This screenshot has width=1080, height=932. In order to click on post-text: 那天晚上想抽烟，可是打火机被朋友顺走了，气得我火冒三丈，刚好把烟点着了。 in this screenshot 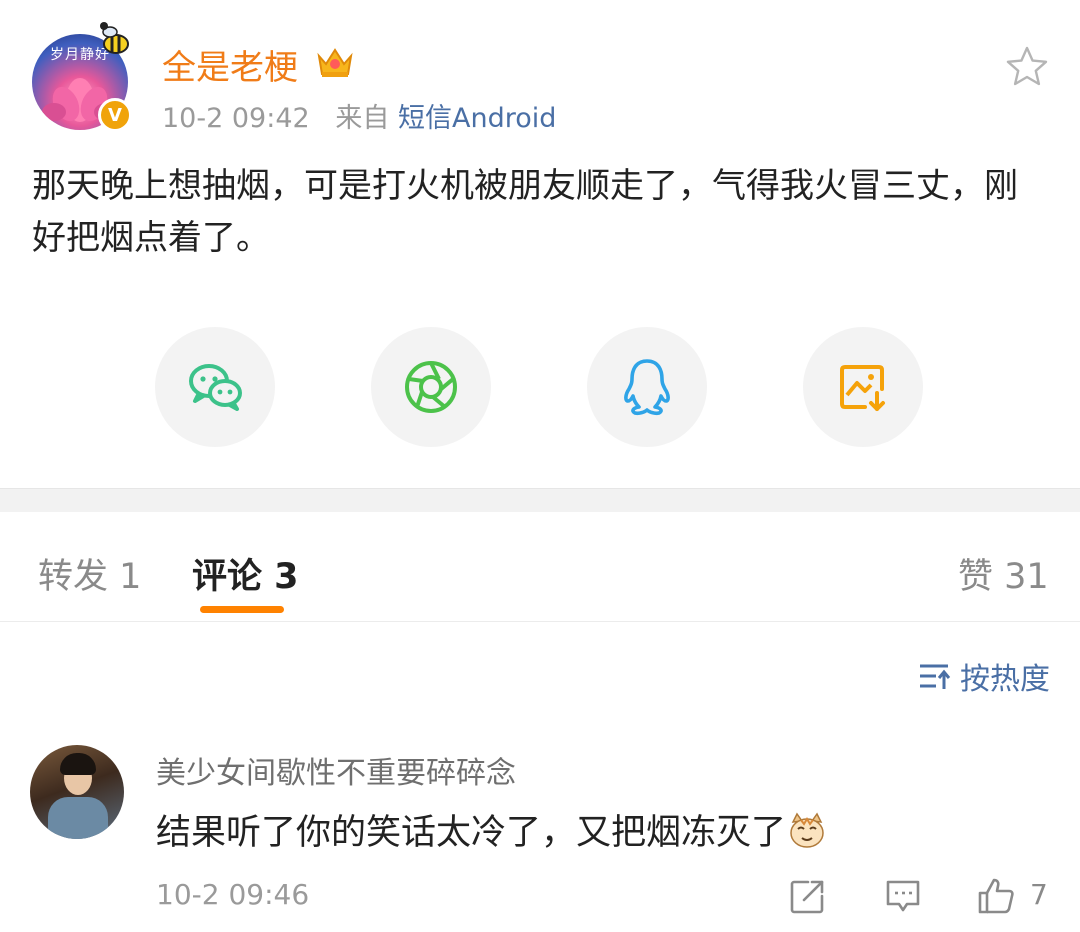, I will do `click(525, 212)`.